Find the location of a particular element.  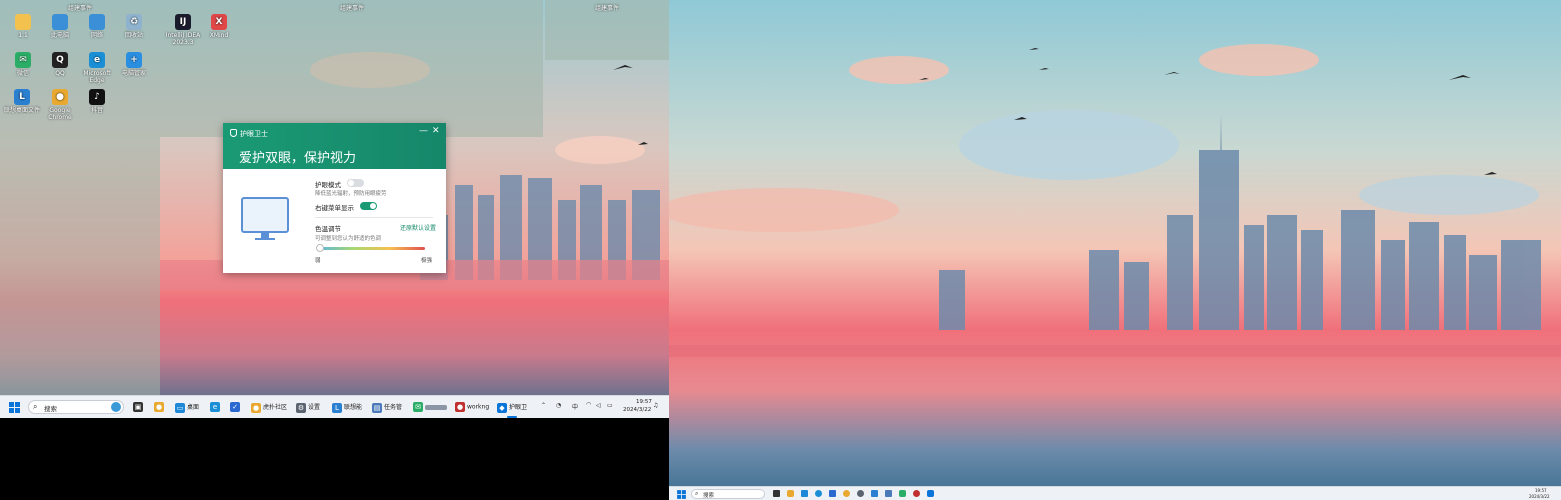

notify-app-icon: ● is located at coordinates (159, 407).